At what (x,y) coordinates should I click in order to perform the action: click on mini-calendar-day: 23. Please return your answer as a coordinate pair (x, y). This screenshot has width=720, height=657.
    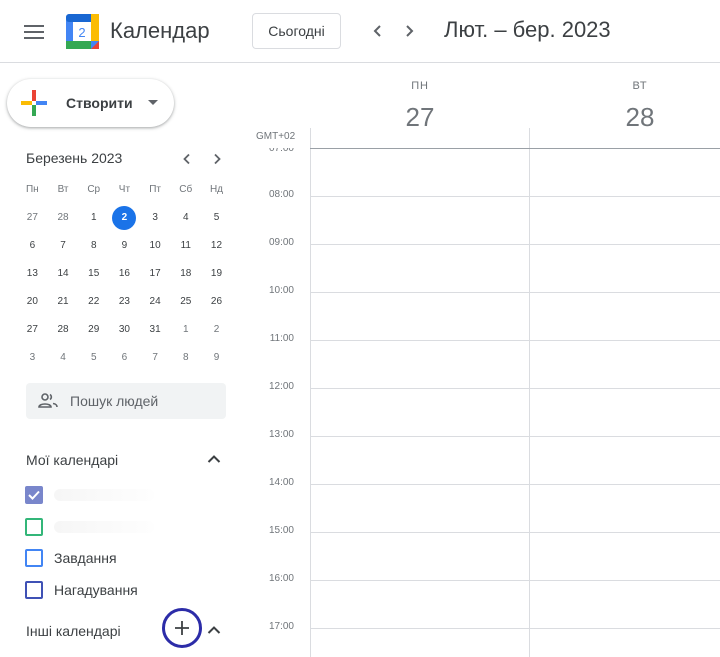
    Looking at the image, I should click on (124, 302).